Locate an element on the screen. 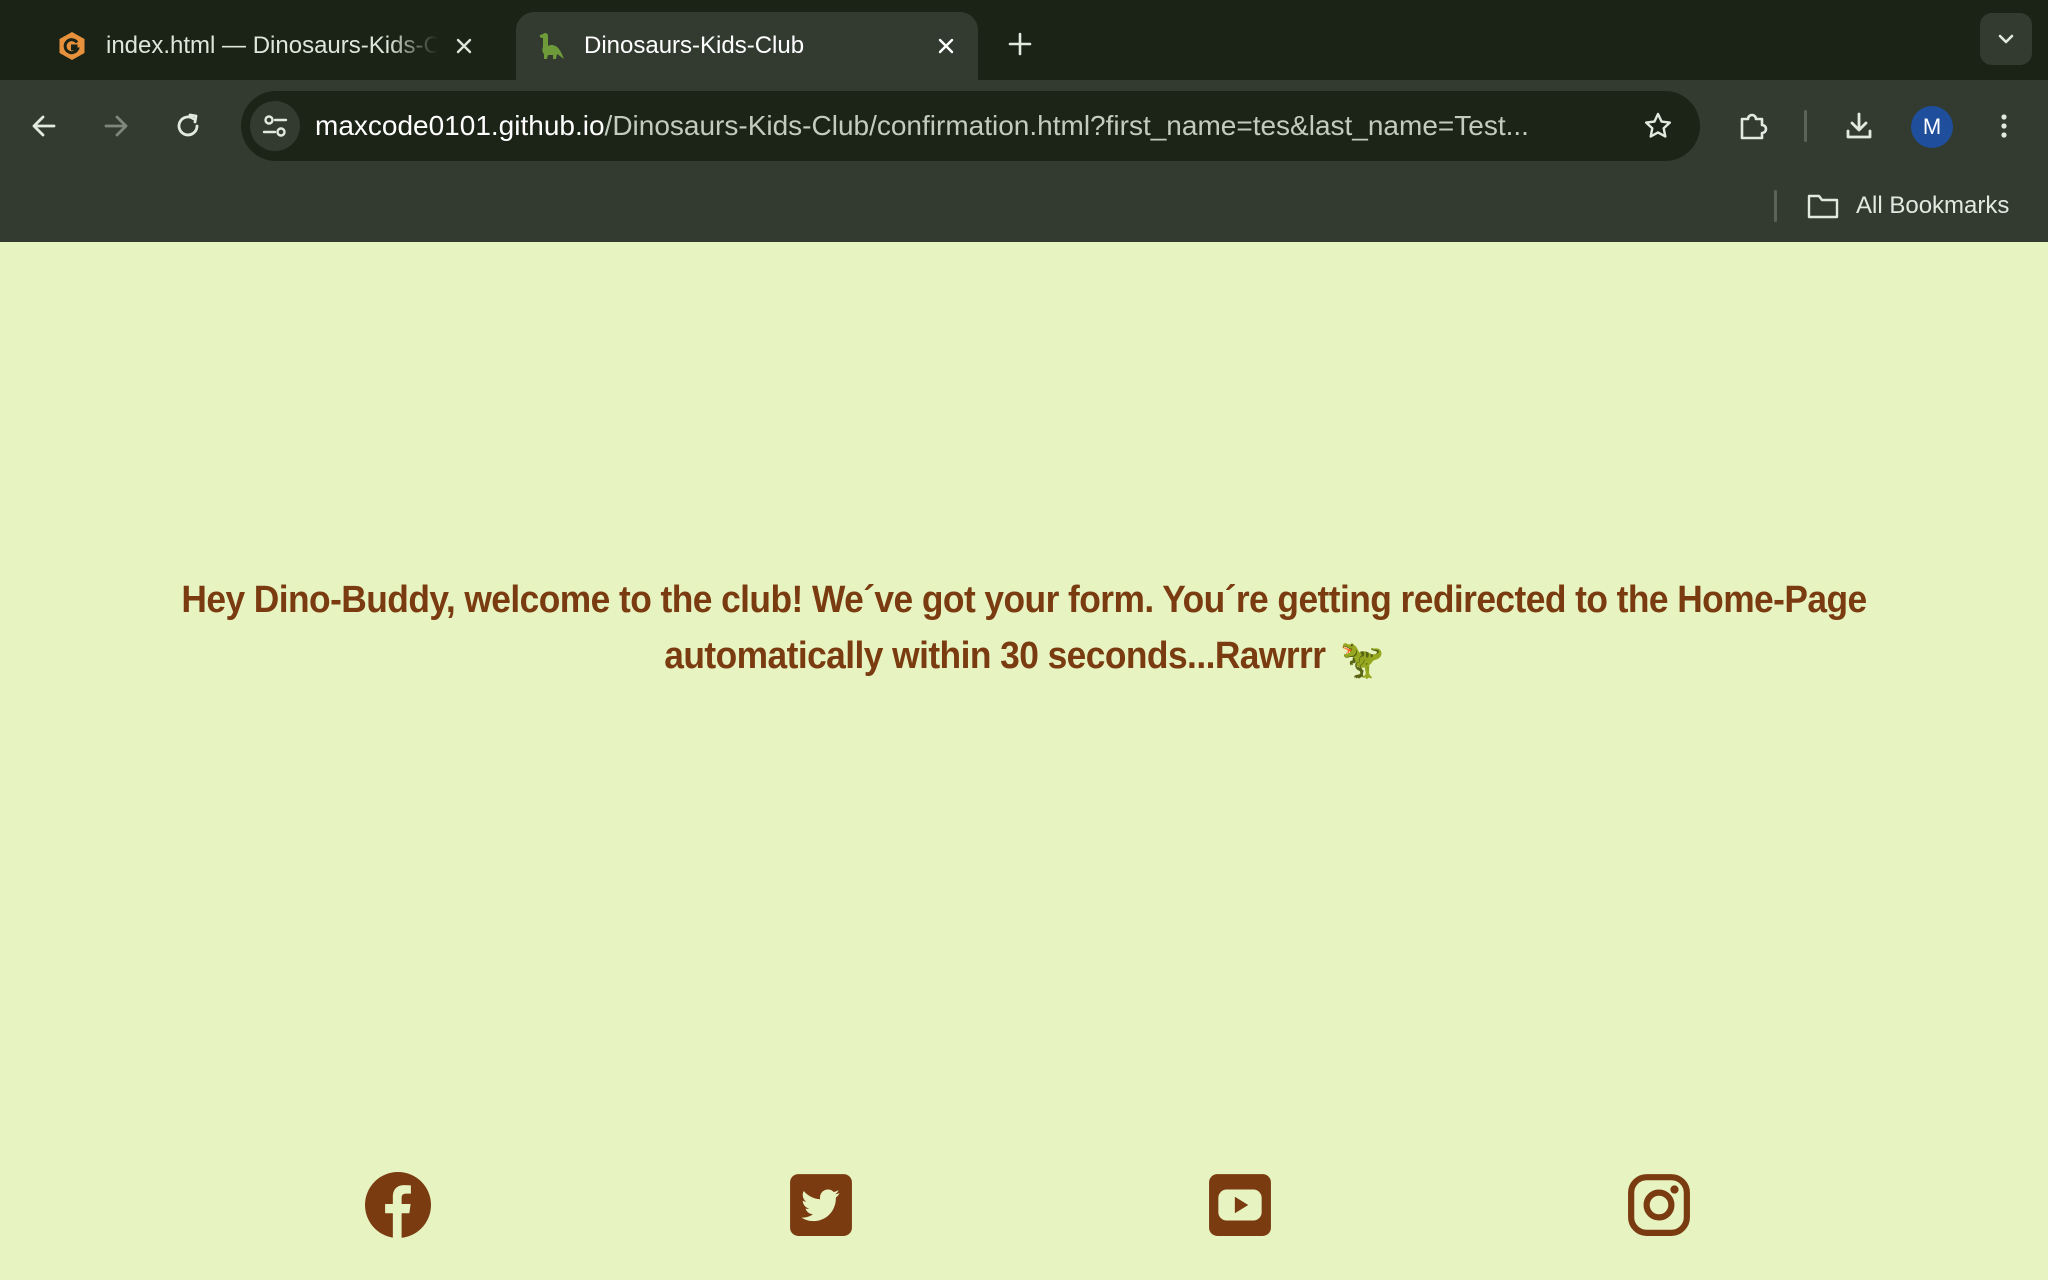 The image size is (2048, 1280). reload-icon is located at coordinates (188, 125).